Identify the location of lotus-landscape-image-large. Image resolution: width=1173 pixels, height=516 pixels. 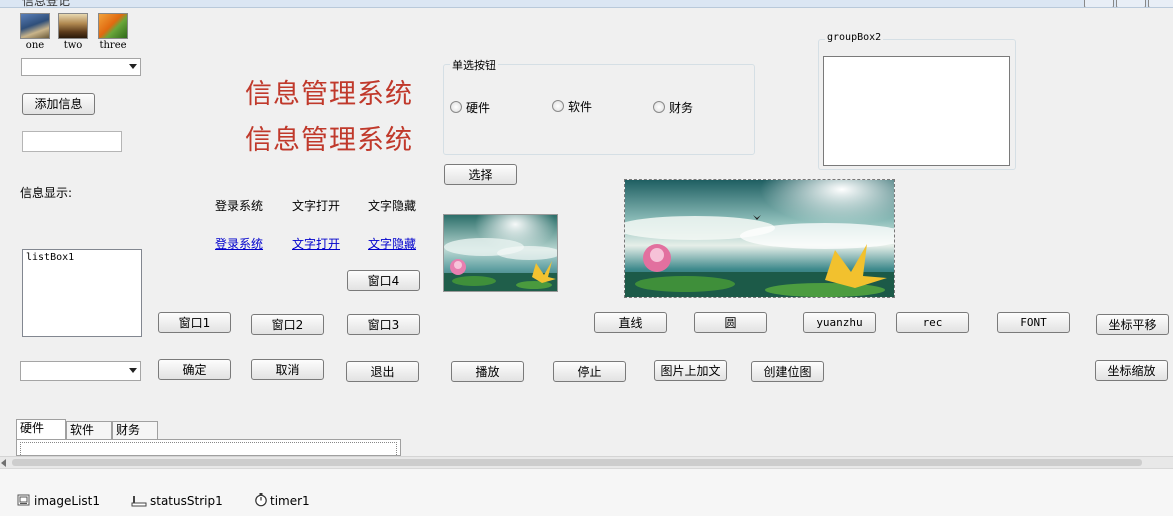
(759, 238).